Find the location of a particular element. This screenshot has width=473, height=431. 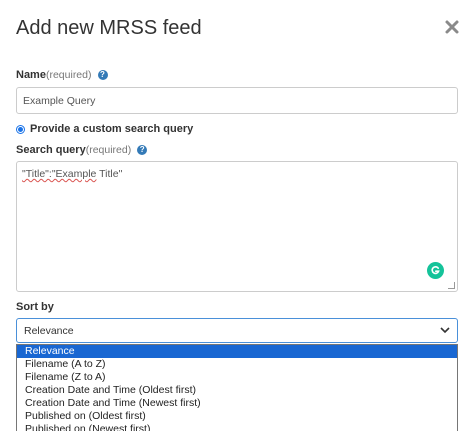

custom-query-radio is located at coordinates (20, 129).